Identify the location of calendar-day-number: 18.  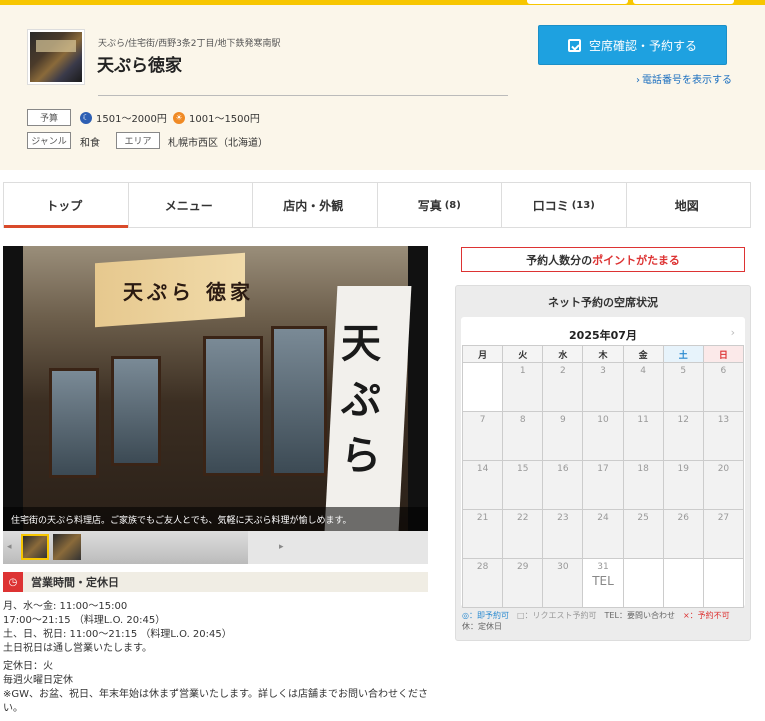
(643, 469).